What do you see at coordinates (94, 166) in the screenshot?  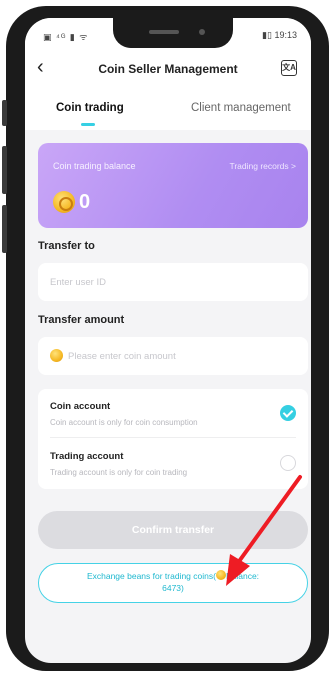 I see `balance-label: Coin trading balance` at bounding box center [94, 166].